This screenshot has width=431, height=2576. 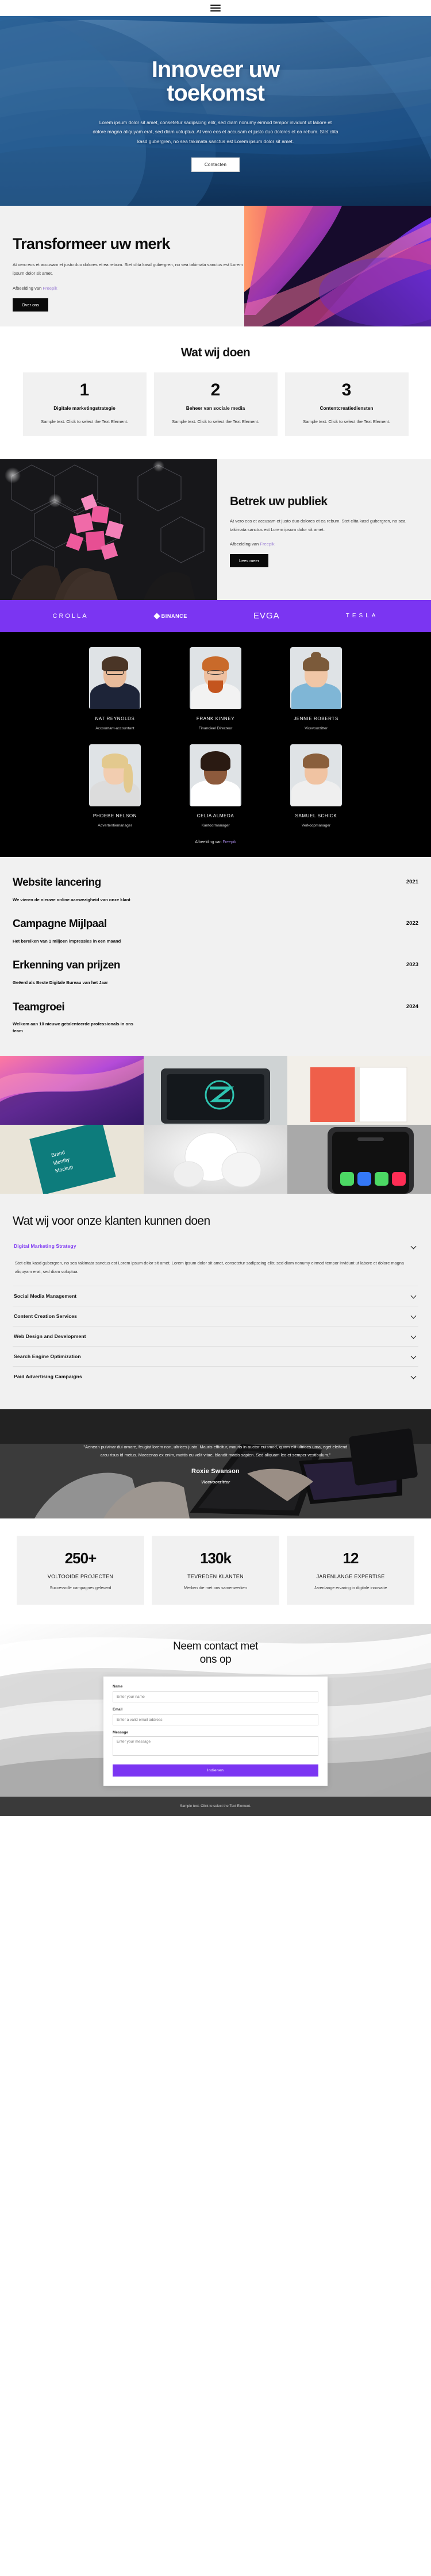 I want to click on team-member-name: JENNIE ROBERTS, so click(x=316, y=718).